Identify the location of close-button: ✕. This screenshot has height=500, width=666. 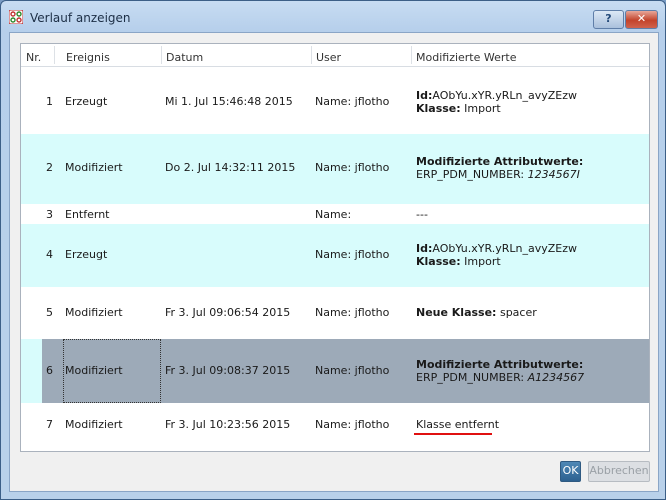
(641, 19).